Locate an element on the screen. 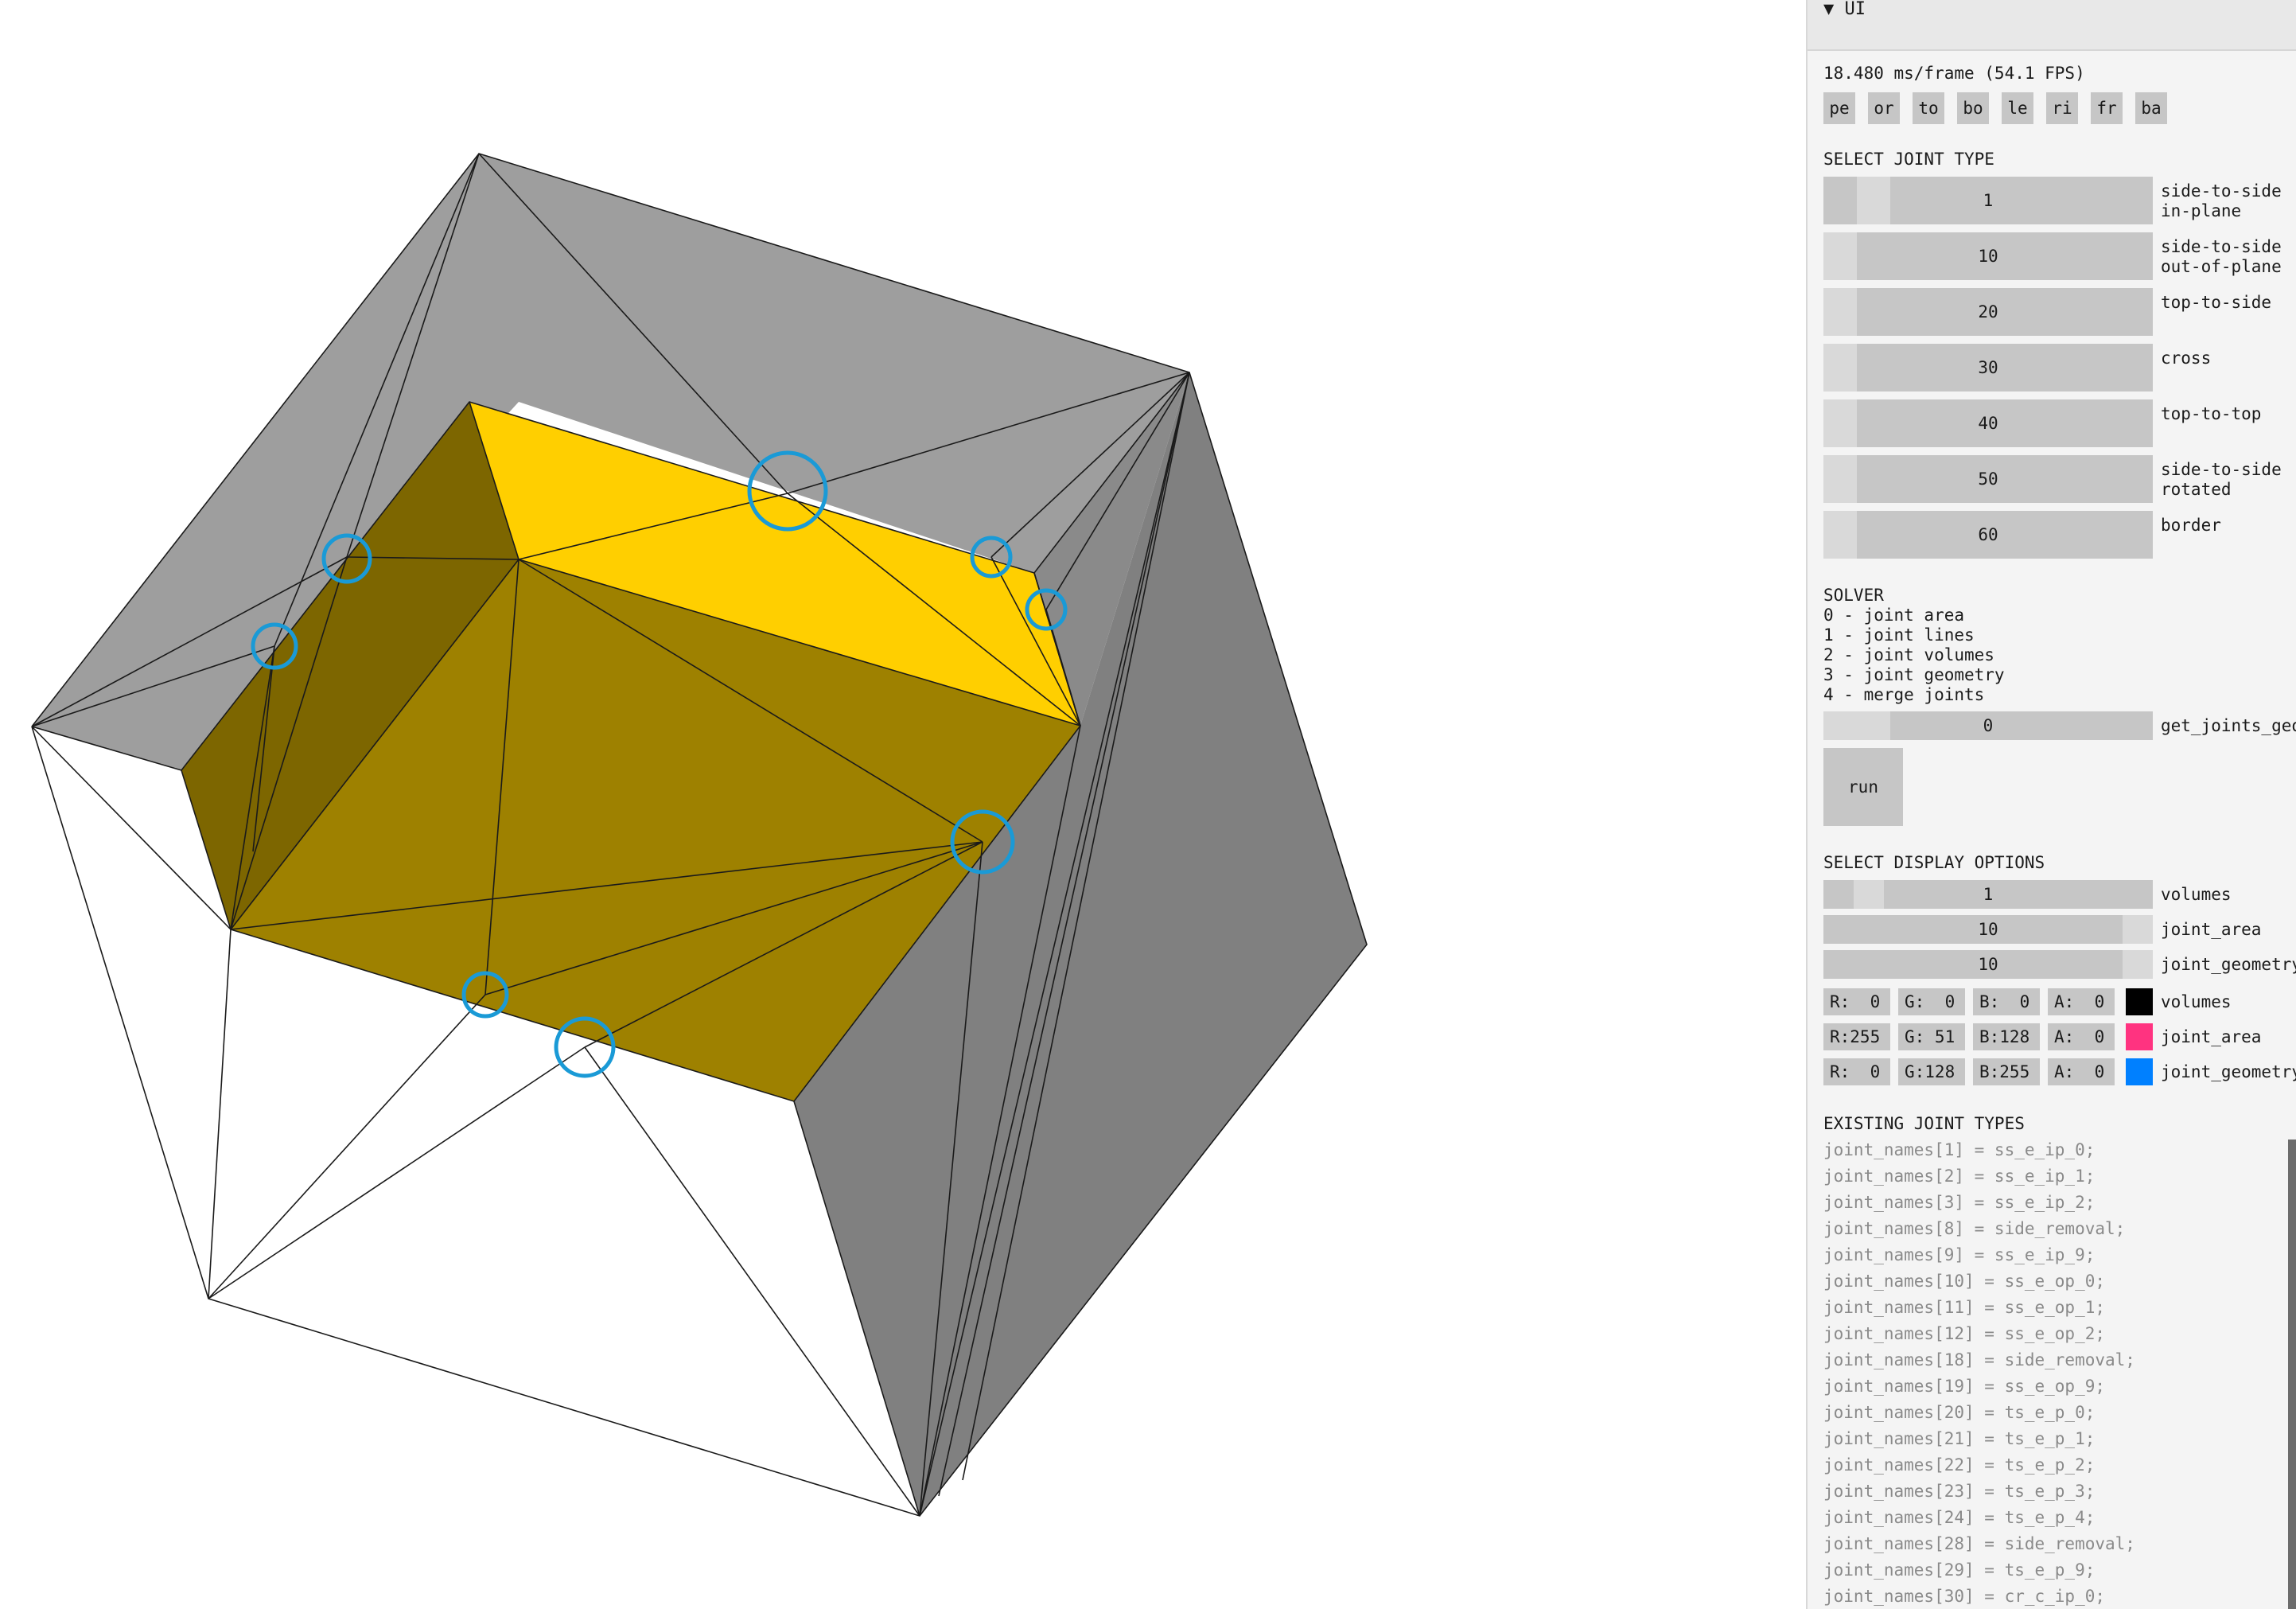  slider-value: 50 is located at coordinates (1988, 479).